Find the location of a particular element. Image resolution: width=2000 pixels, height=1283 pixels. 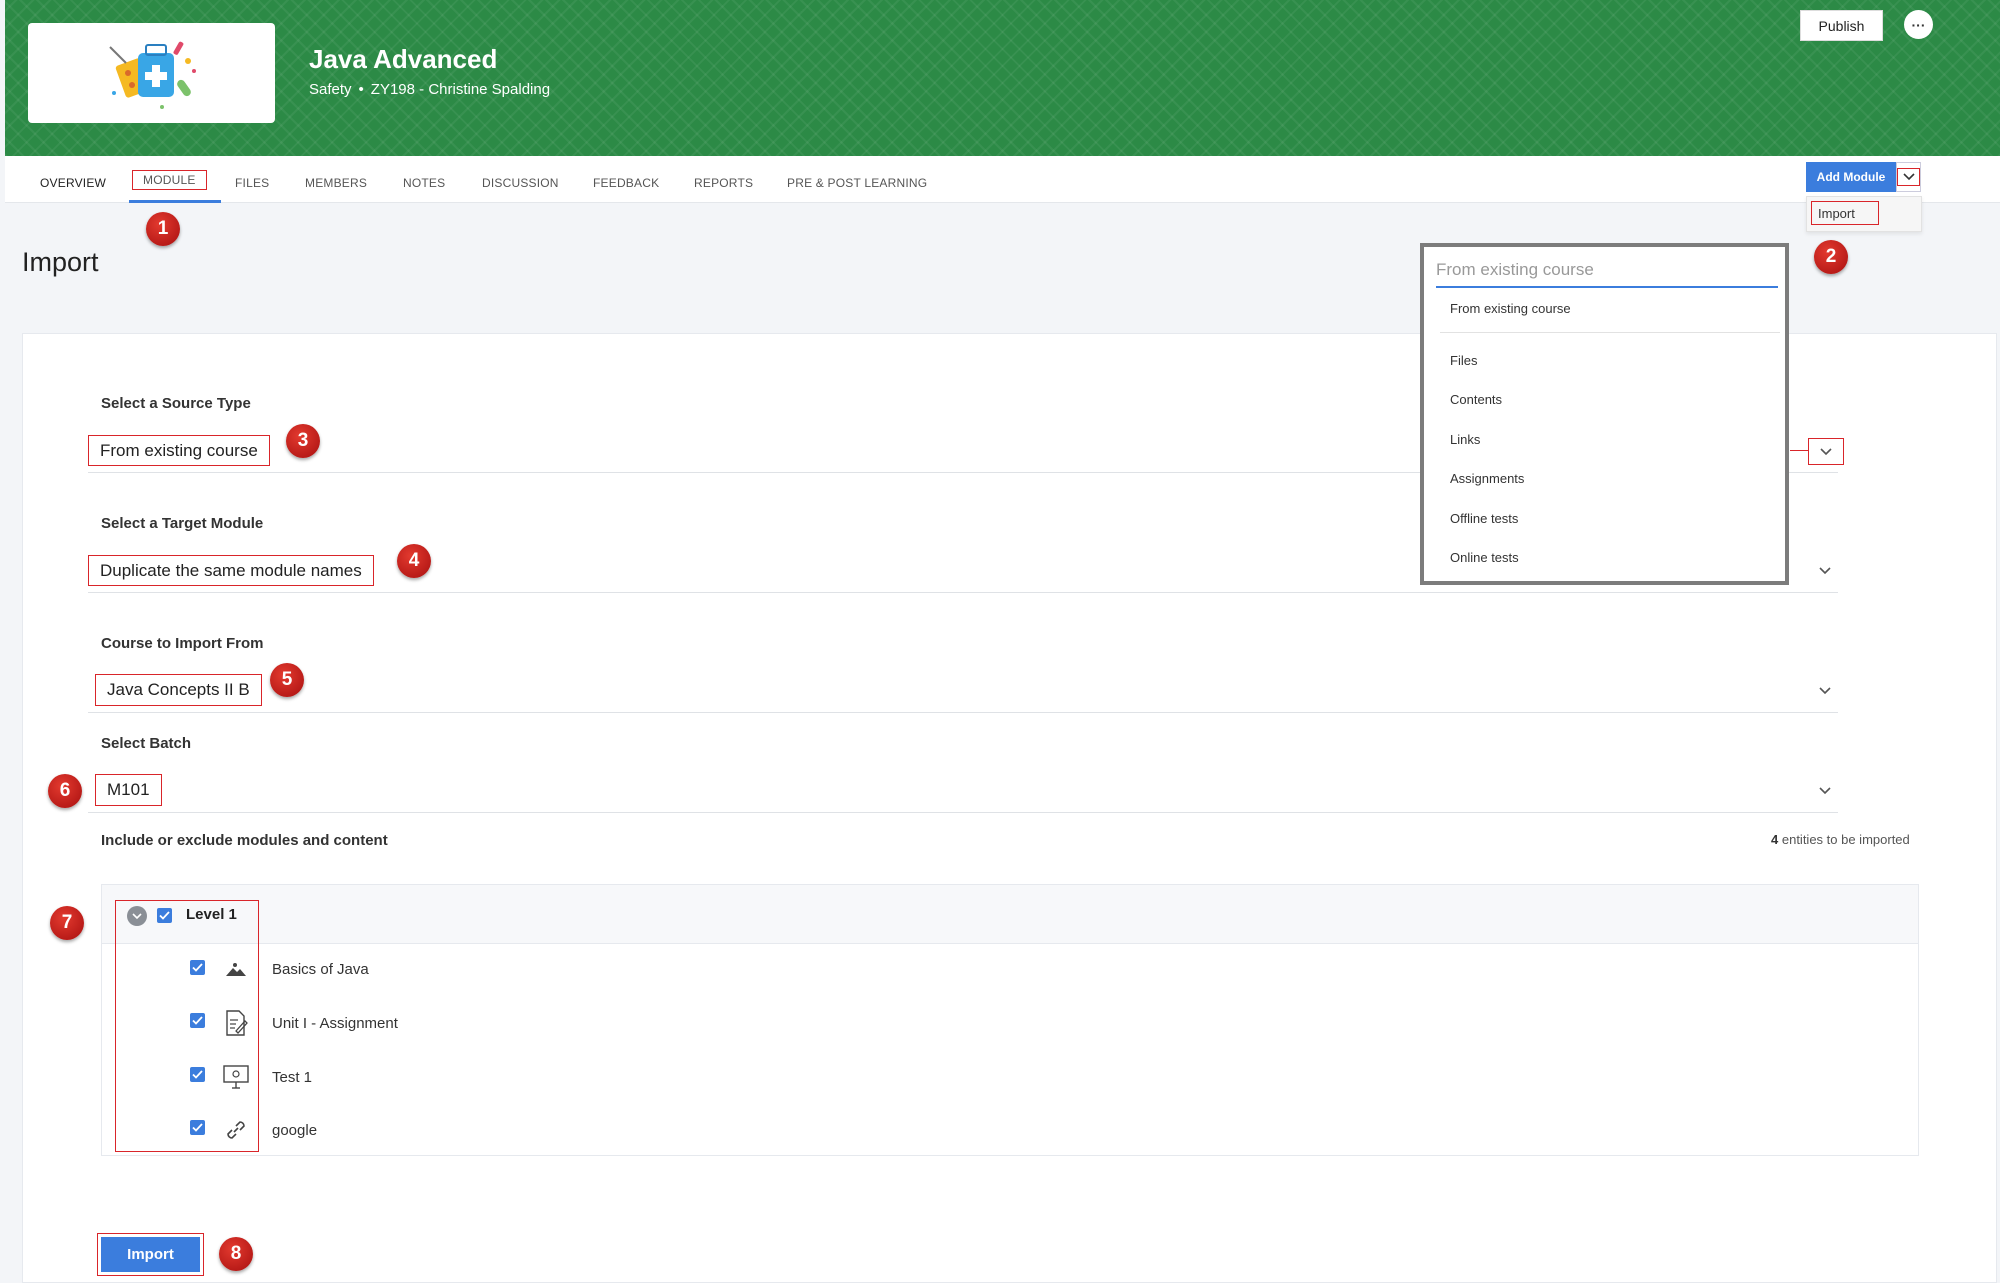

add-module-menu: Import is located at coordinates (1864, 214).